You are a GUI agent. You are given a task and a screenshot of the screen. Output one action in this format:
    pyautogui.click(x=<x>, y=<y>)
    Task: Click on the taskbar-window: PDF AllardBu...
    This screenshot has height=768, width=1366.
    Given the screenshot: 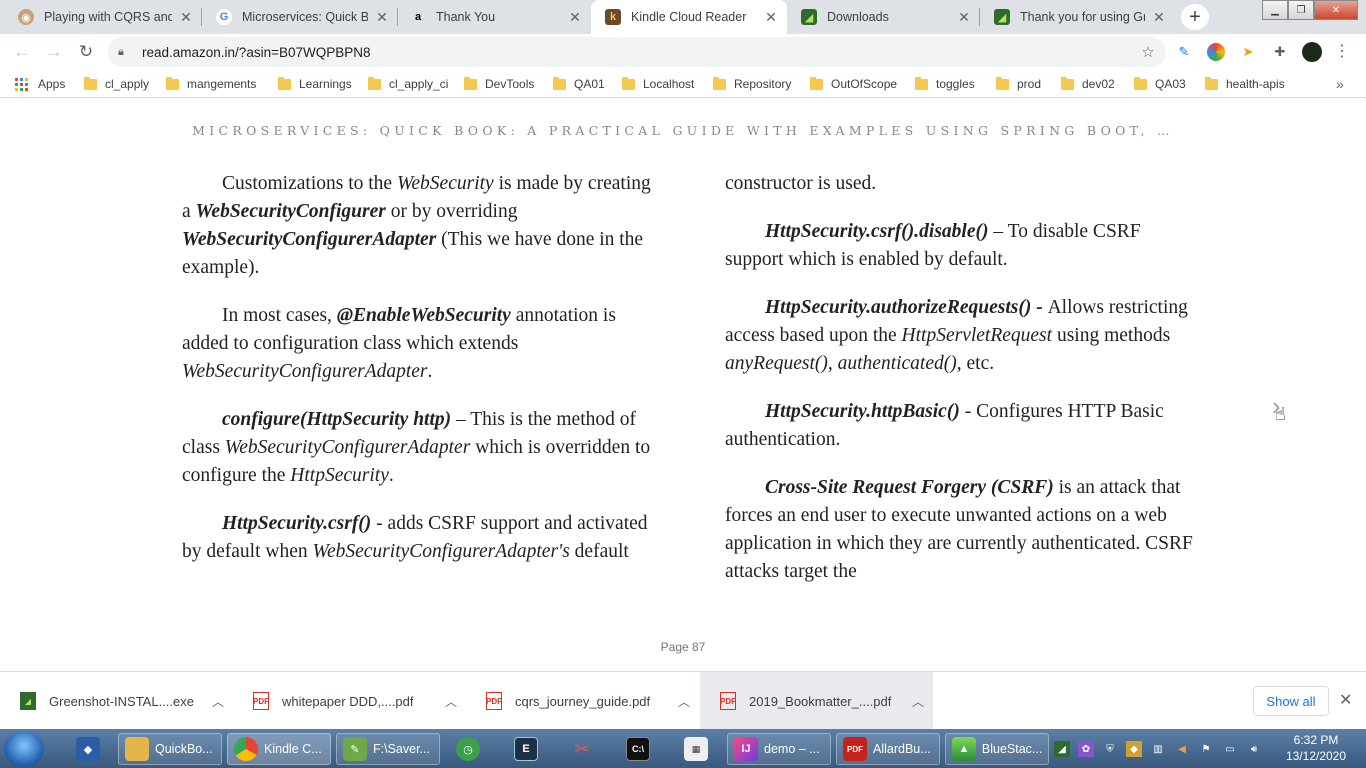 What is the action you would take?
    pyautogui.click(x=888, y=749)
    